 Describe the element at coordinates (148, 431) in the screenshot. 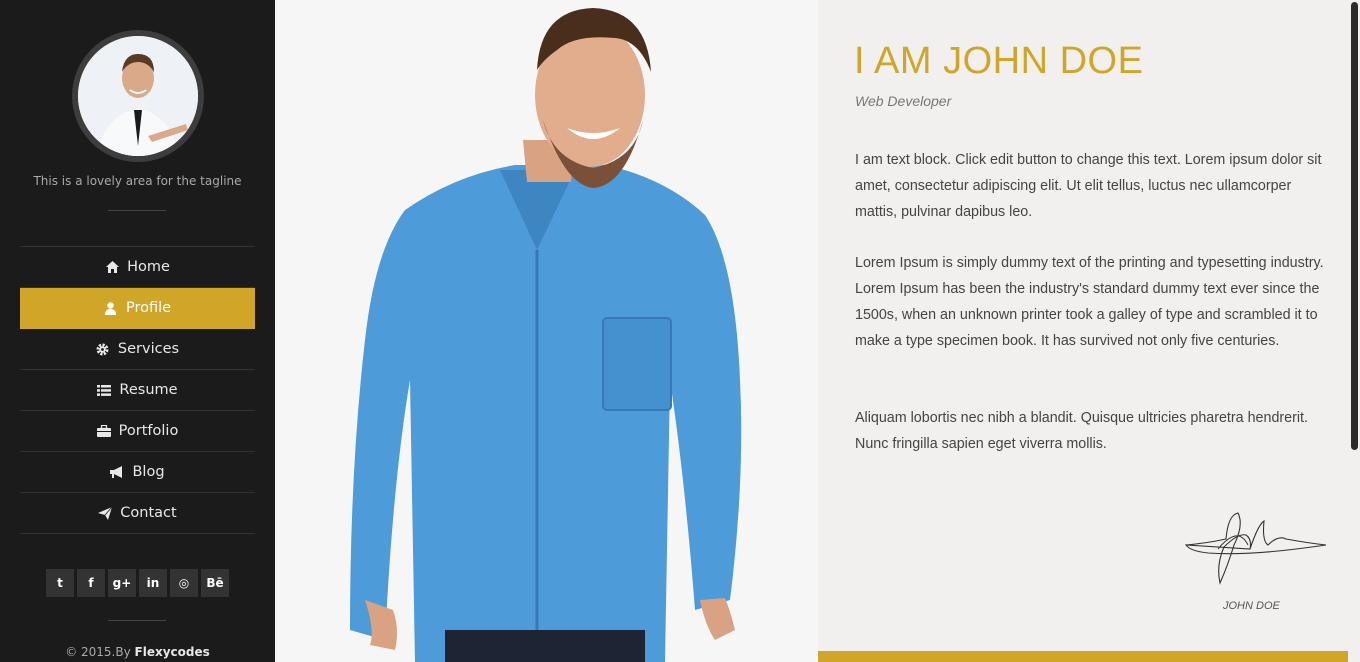

I see `nav-label: Portfolio` at that location.